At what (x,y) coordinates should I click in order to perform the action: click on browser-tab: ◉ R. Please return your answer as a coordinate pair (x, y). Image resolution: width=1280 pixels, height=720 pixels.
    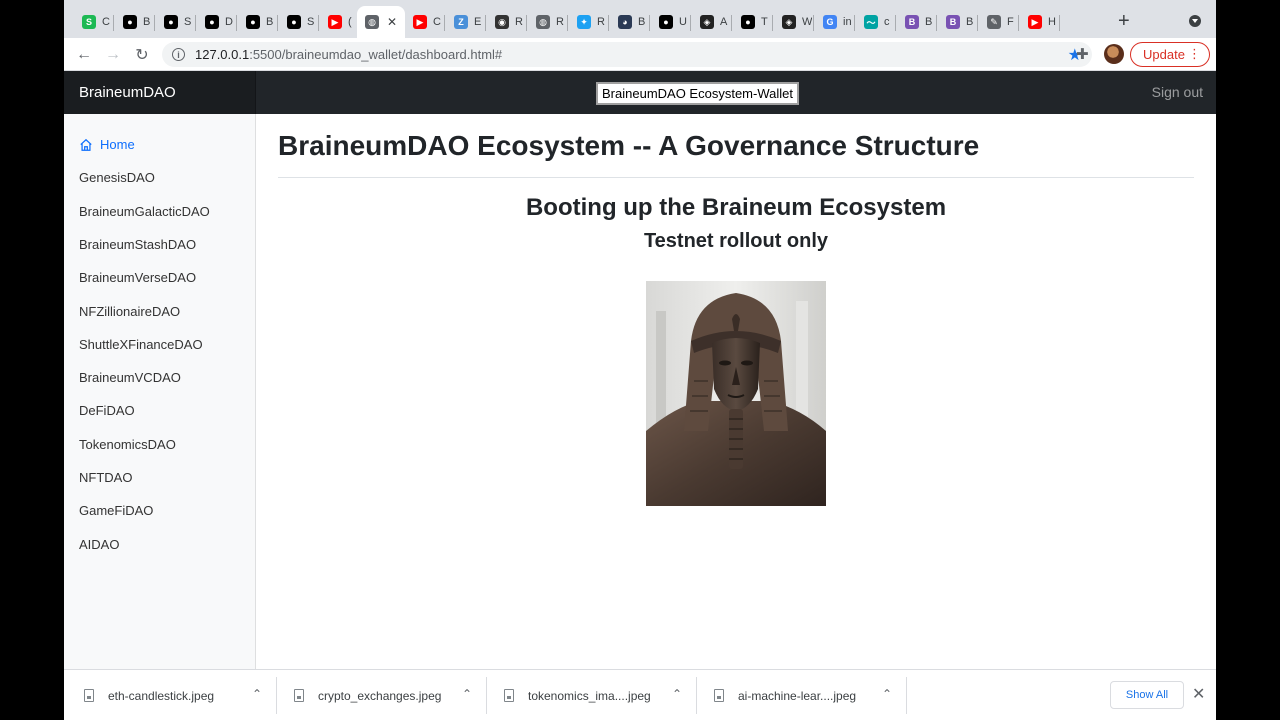
    Looking at the image, I should click on (506, 22).